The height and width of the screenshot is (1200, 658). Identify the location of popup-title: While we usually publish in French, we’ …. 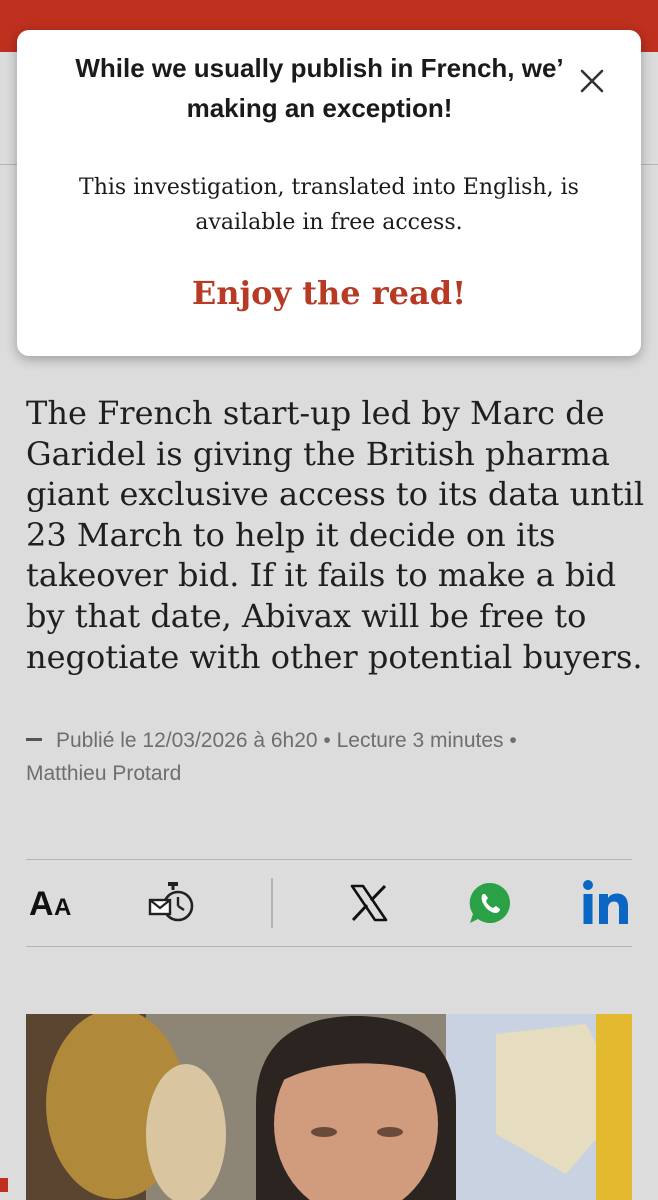
(319, 88).